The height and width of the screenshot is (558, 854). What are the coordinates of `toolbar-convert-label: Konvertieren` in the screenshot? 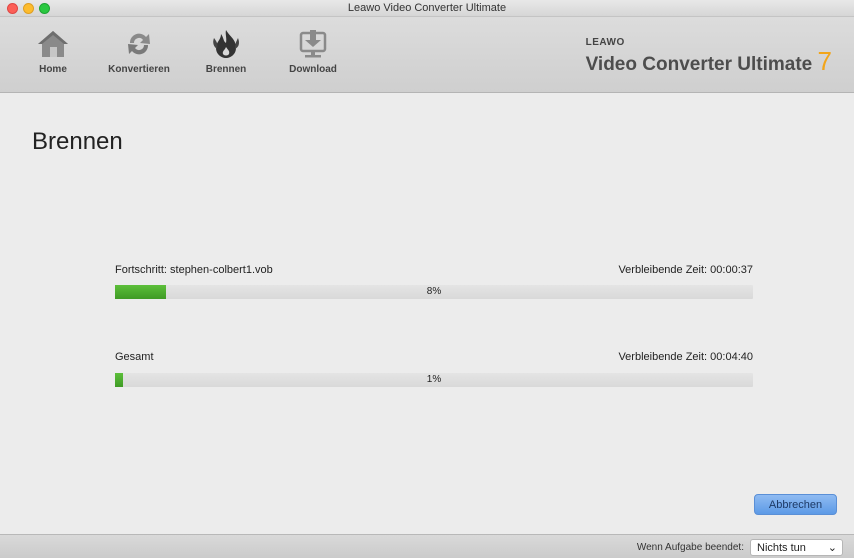 It's located at (139, 69).